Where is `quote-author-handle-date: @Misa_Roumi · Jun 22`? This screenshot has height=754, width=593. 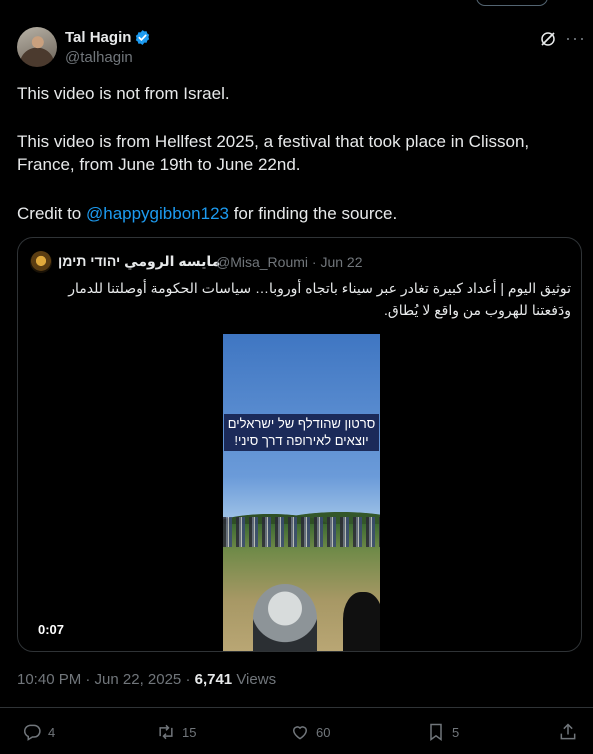
quote-author-handle-date: @Misa_Roumi · Jun 22 is located at coordinates (289, 262).